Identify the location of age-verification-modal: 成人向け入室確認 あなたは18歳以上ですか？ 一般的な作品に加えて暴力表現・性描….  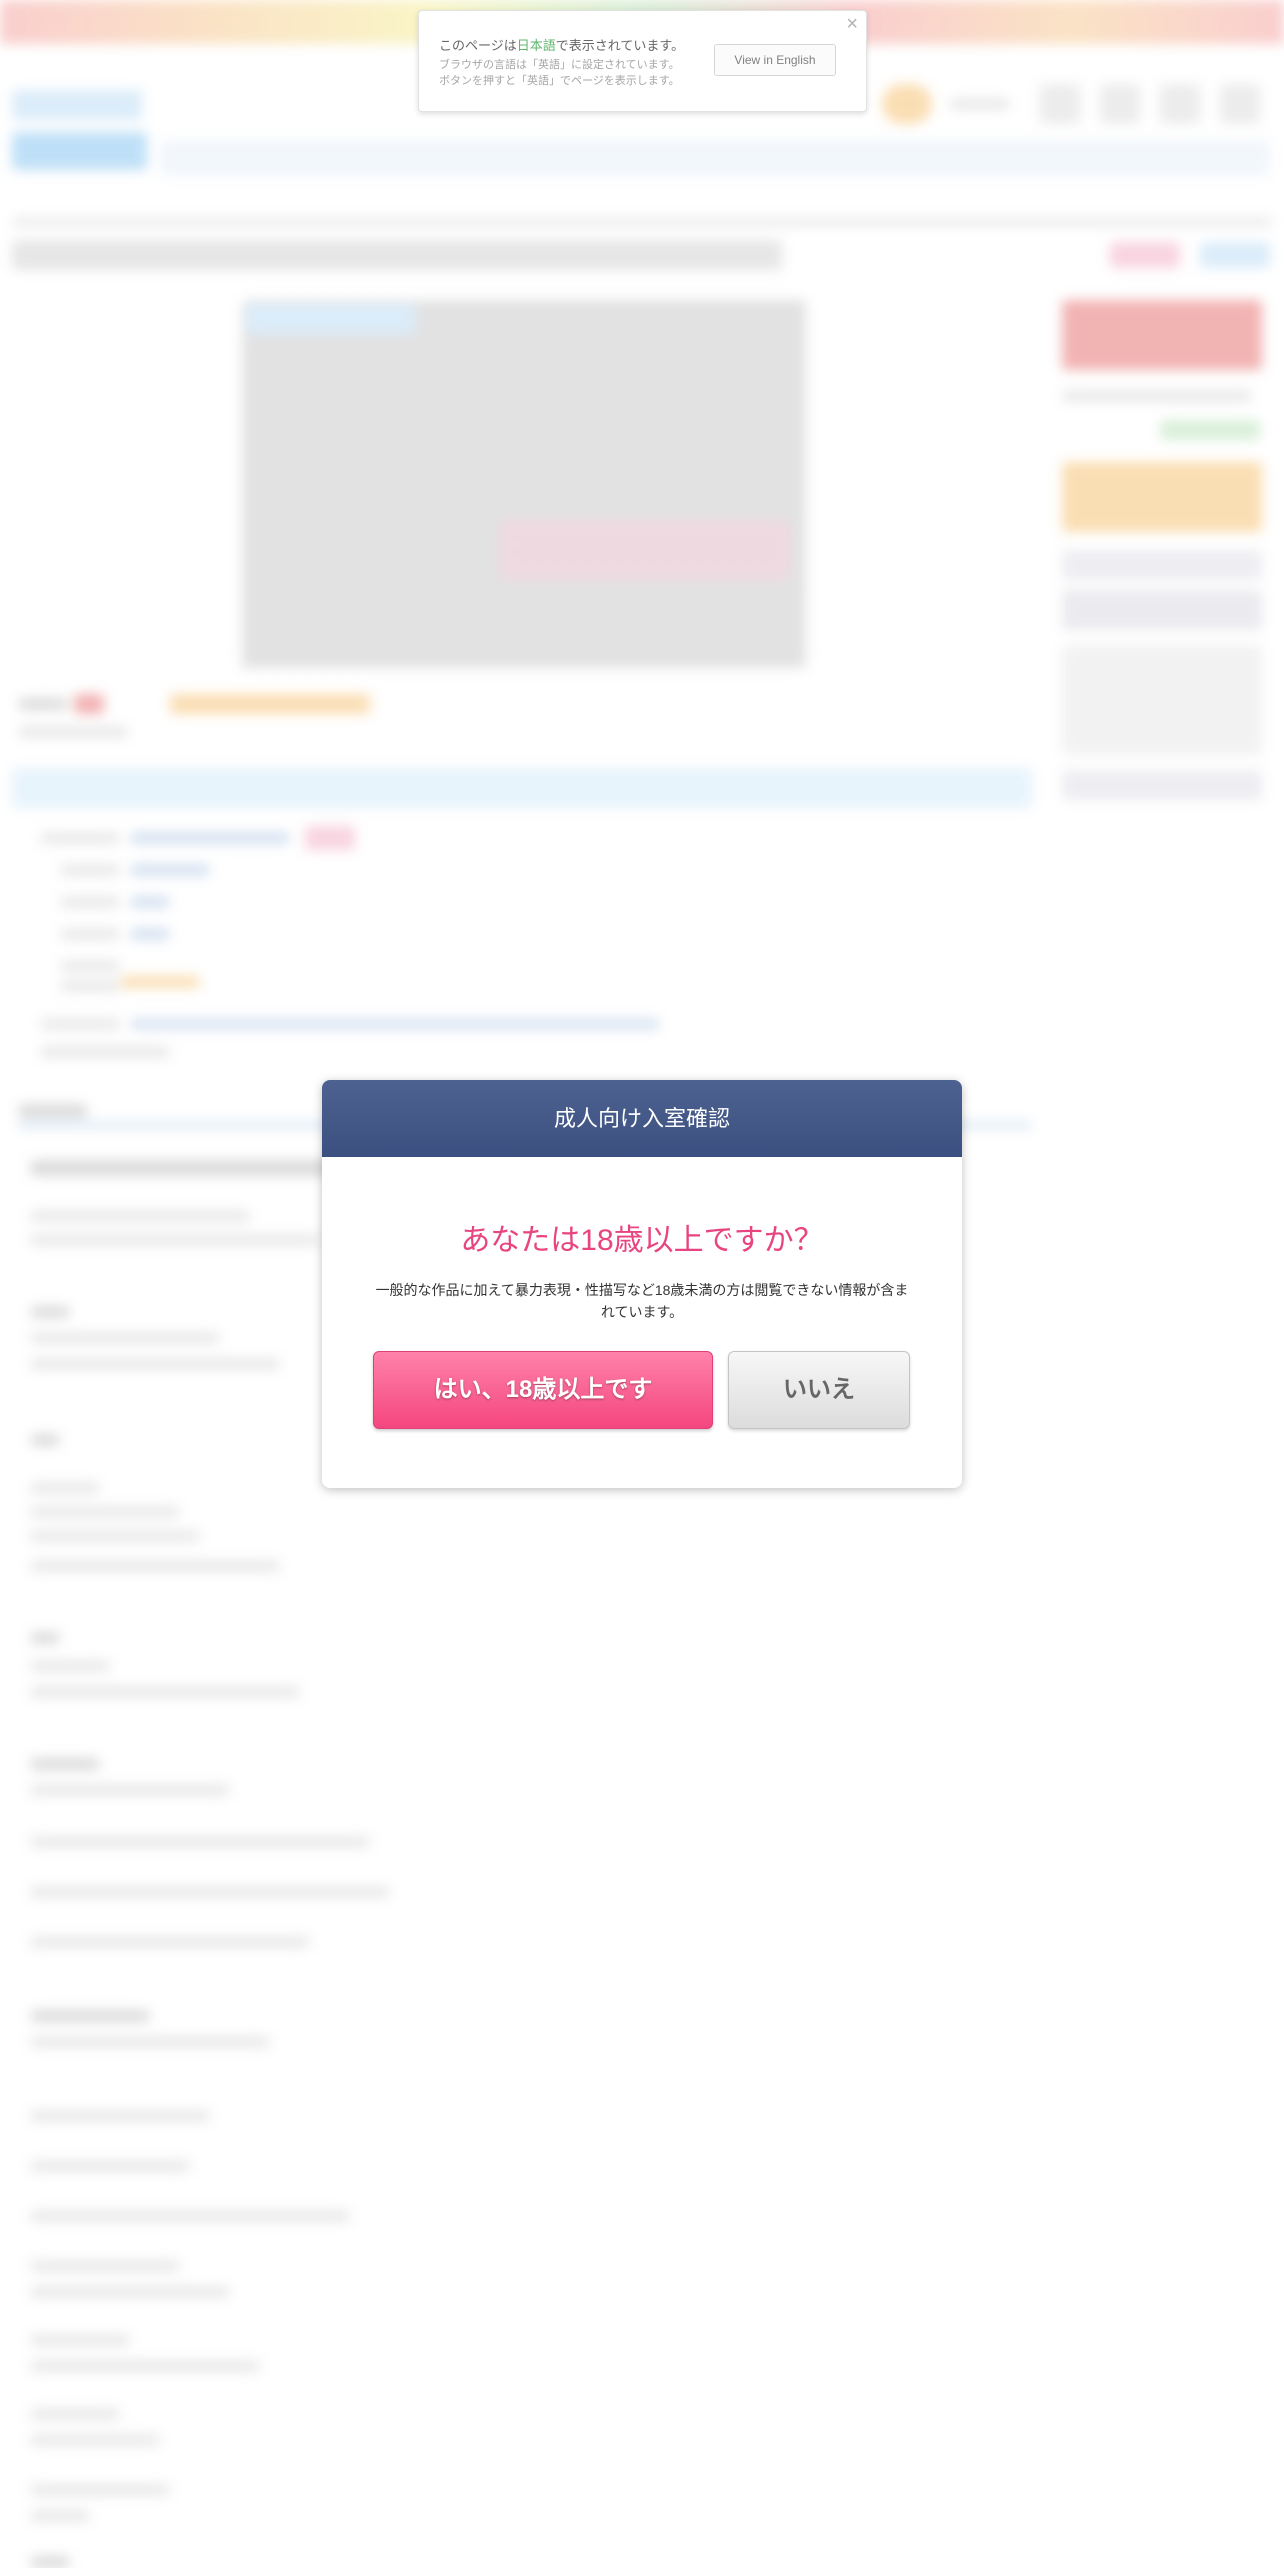
(642, 1284).